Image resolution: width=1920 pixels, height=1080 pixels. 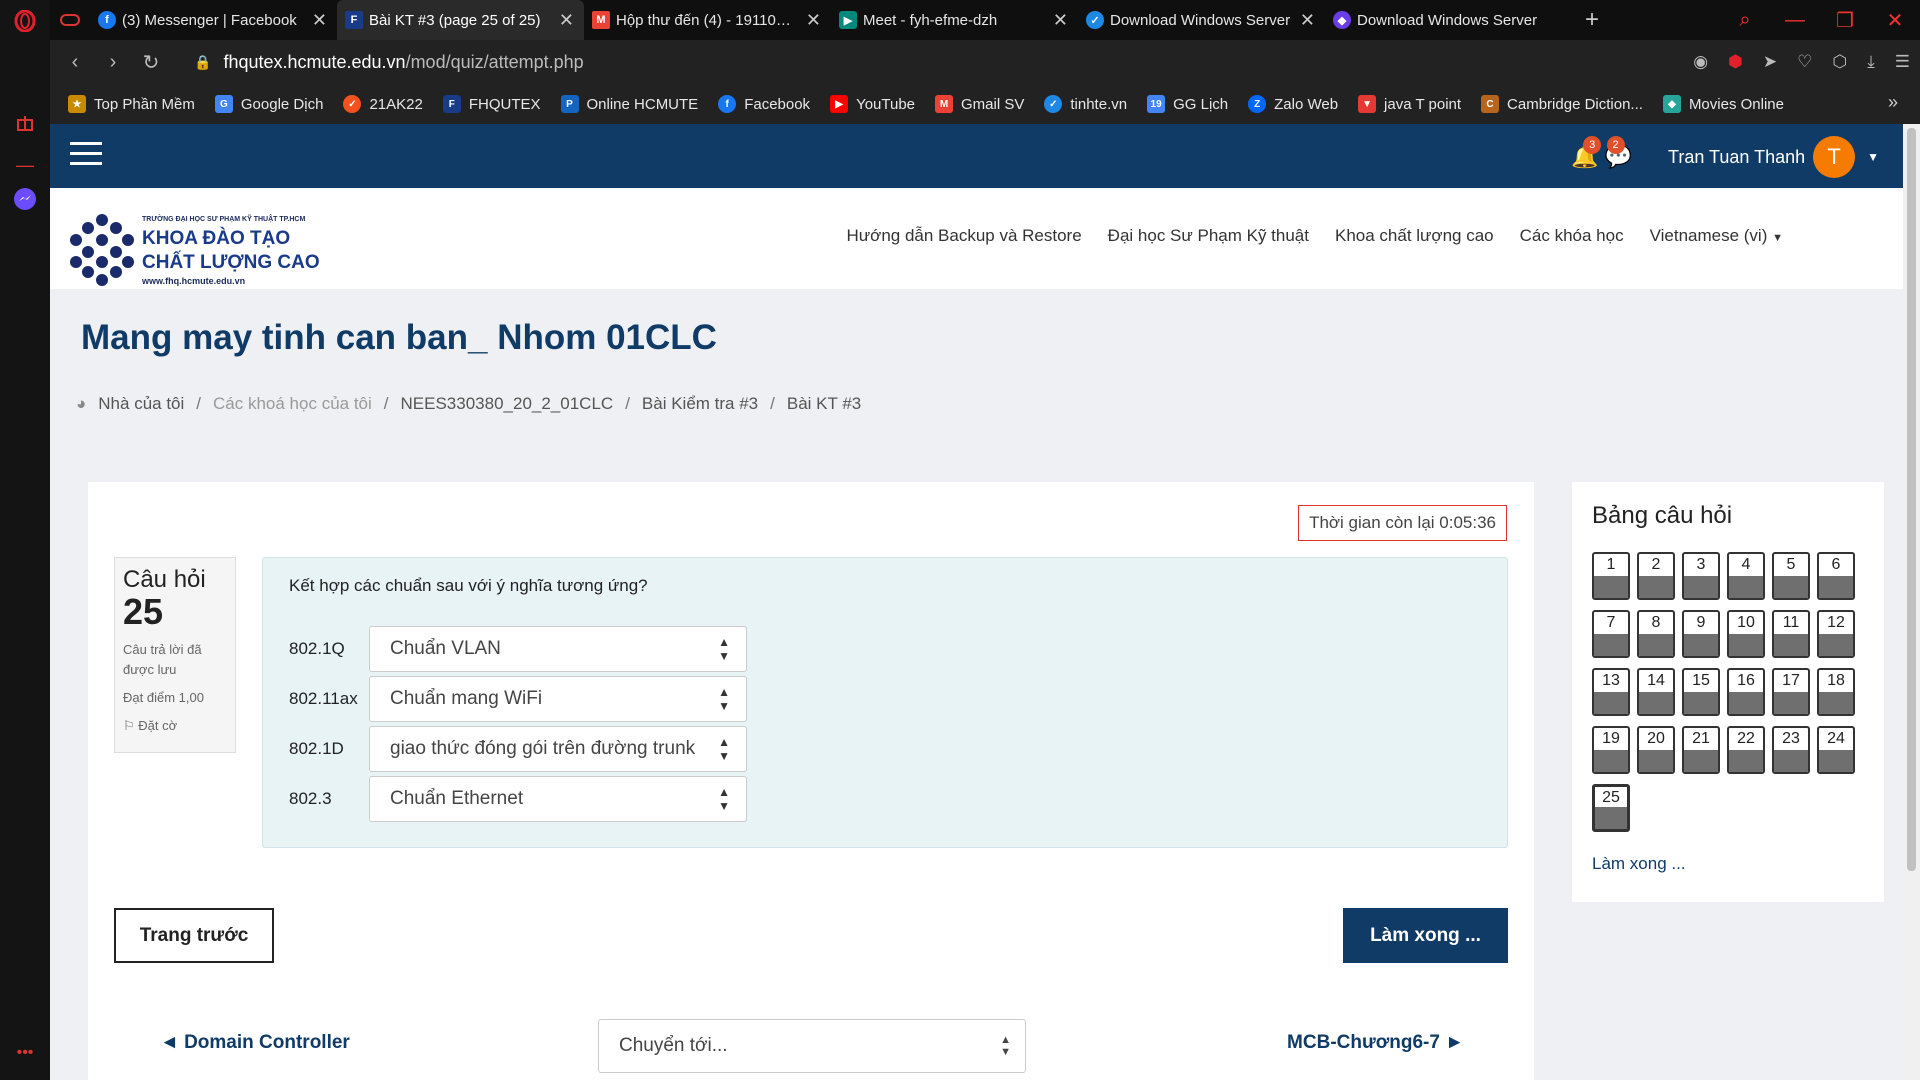 I want to click on bookmark-item: ✓ 21AK22, so click(x=383, y=104).